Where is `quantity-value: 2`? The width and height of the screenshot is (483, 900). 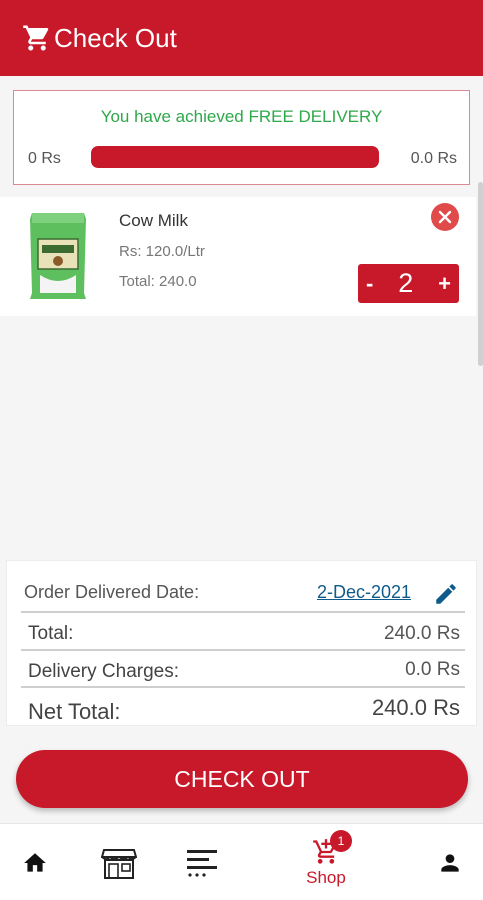
quantity-value: 2 is located at coordinates (406, 283).